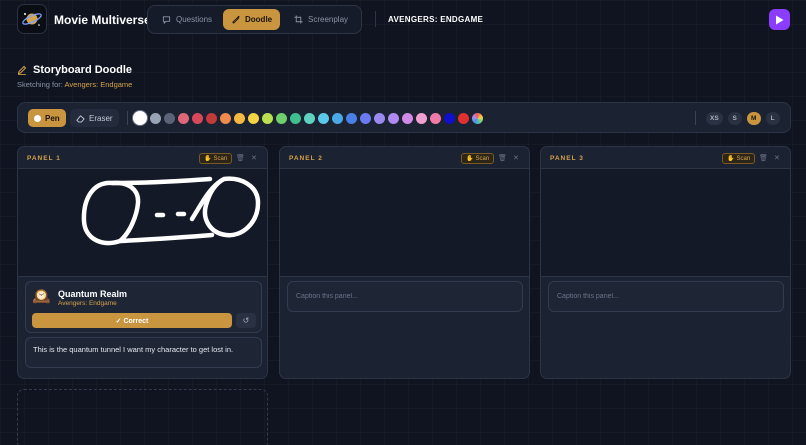 This screenshot has width=806, height=445. I want to click on section-title: Storyboard Doodle, so click(83, 70).